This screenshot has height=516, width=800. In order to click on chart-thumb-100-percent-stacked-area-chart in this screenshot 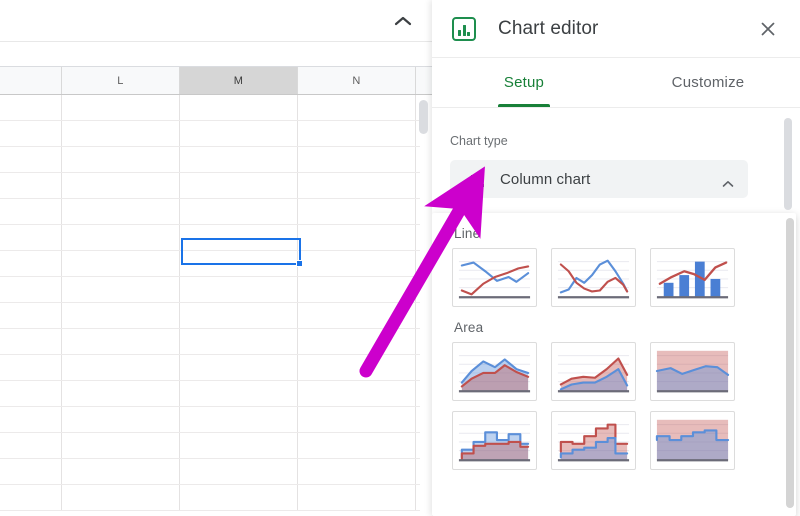, I will do `click(692, 371)`.